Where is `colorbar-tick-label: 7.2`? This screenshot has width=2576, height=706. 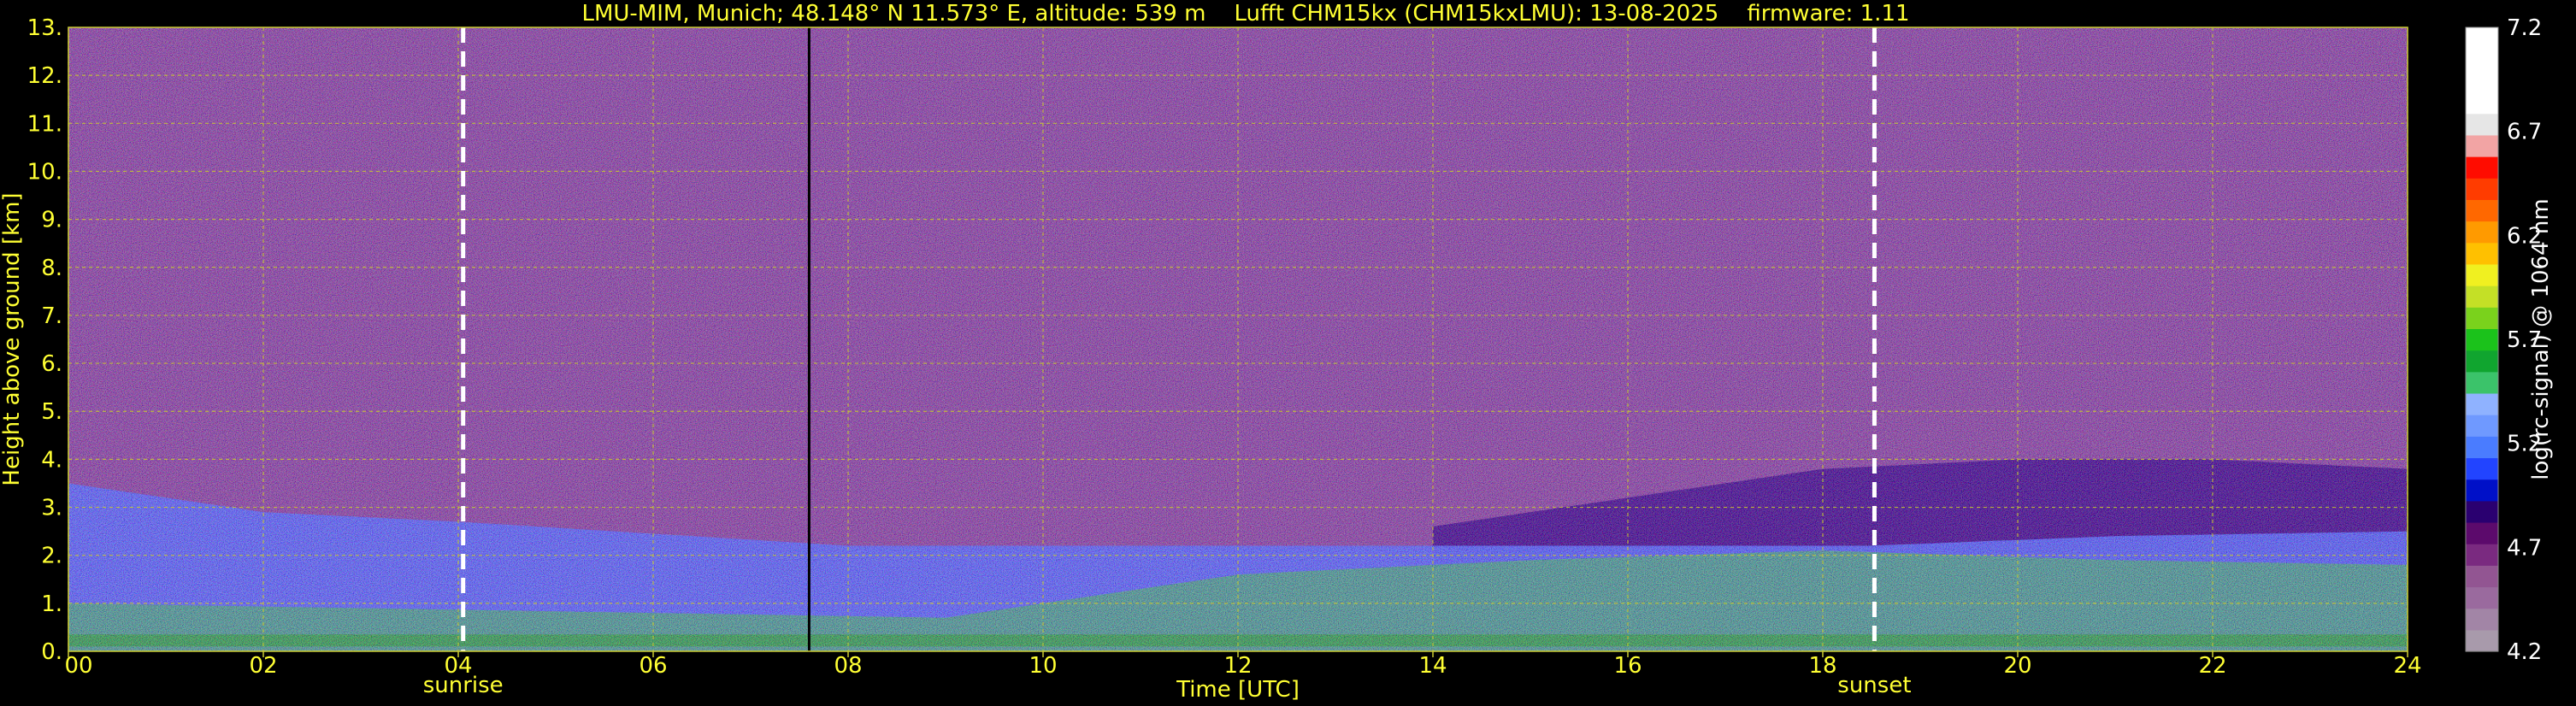 colorbar-tick-label: 7.2 is located at coordinates (2524, 28).